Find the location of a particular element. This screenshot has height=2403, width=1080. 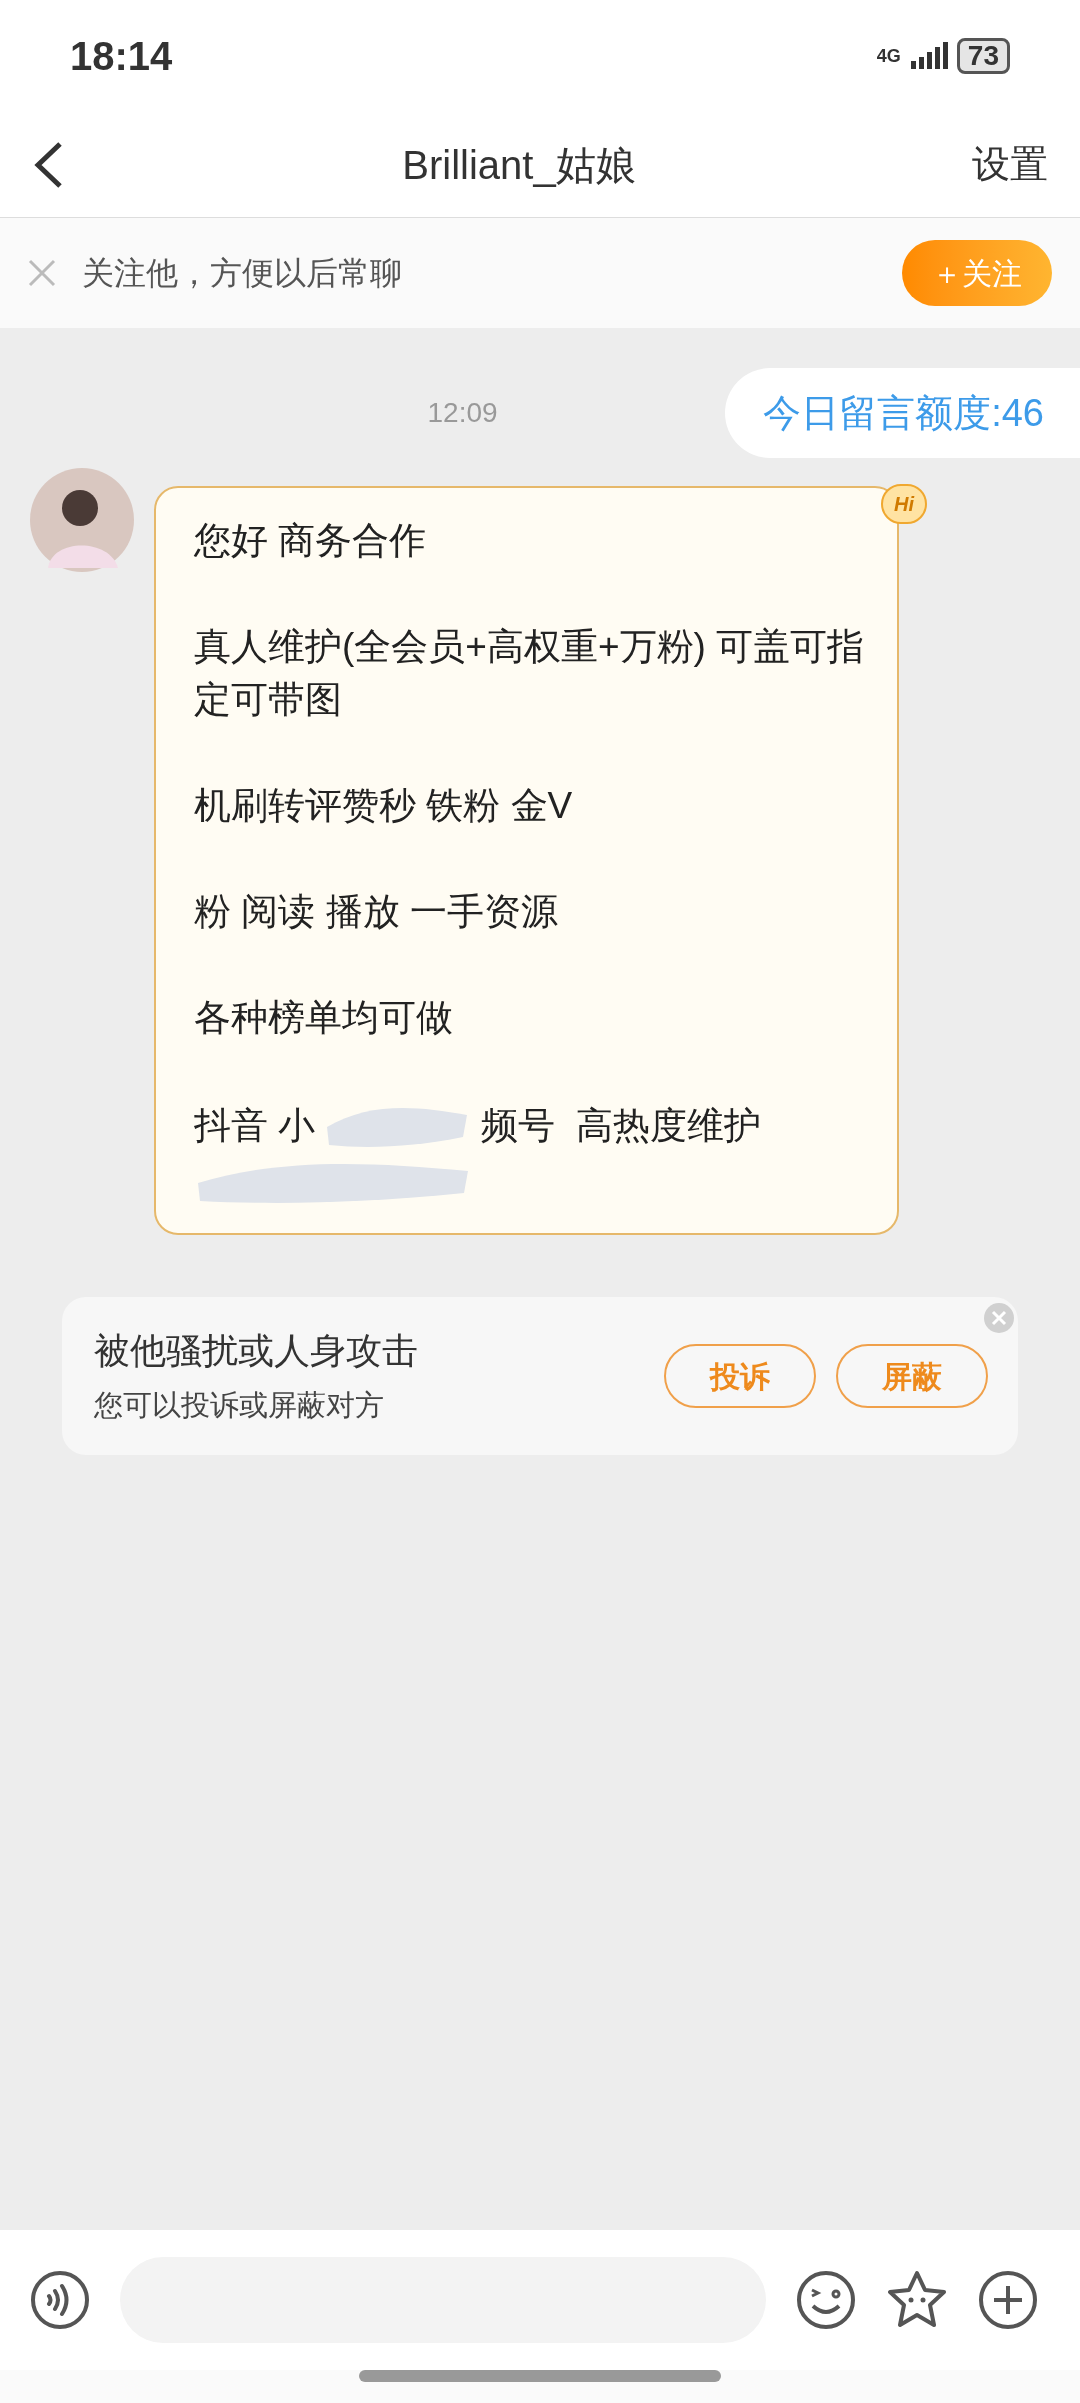

signal-icon is located at coordinates (928, 56).